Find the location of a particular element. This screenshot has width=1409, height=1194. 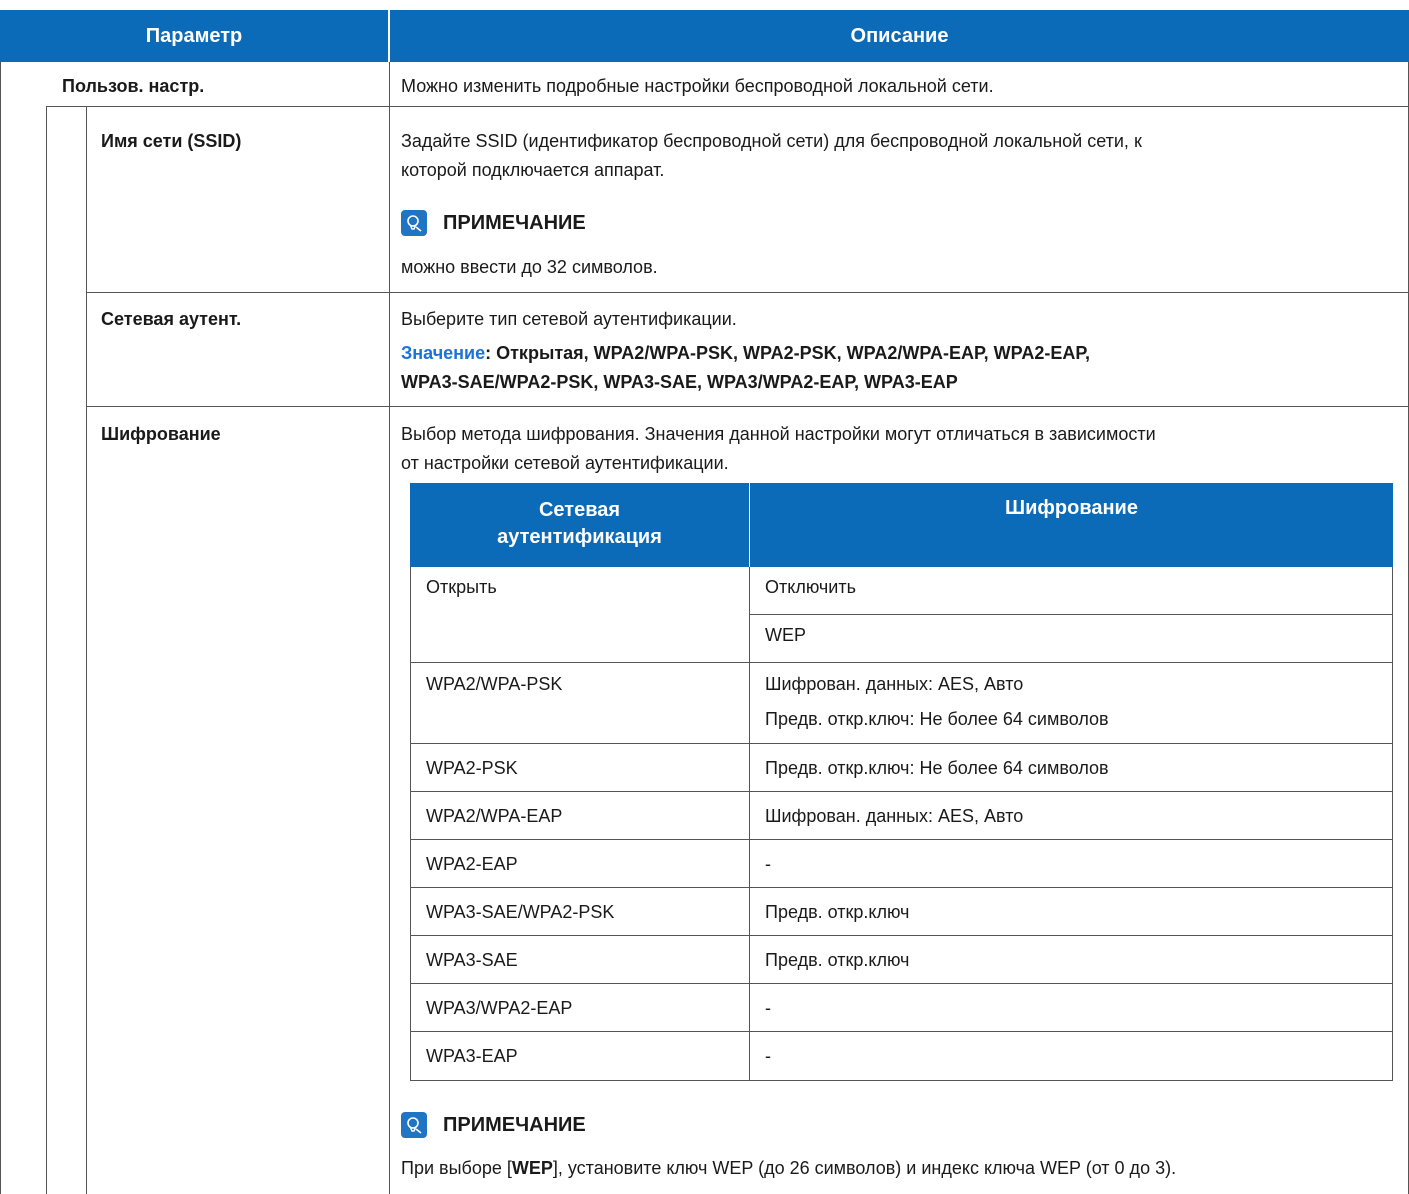

inner-border-left is located at coordinates (410, 824).